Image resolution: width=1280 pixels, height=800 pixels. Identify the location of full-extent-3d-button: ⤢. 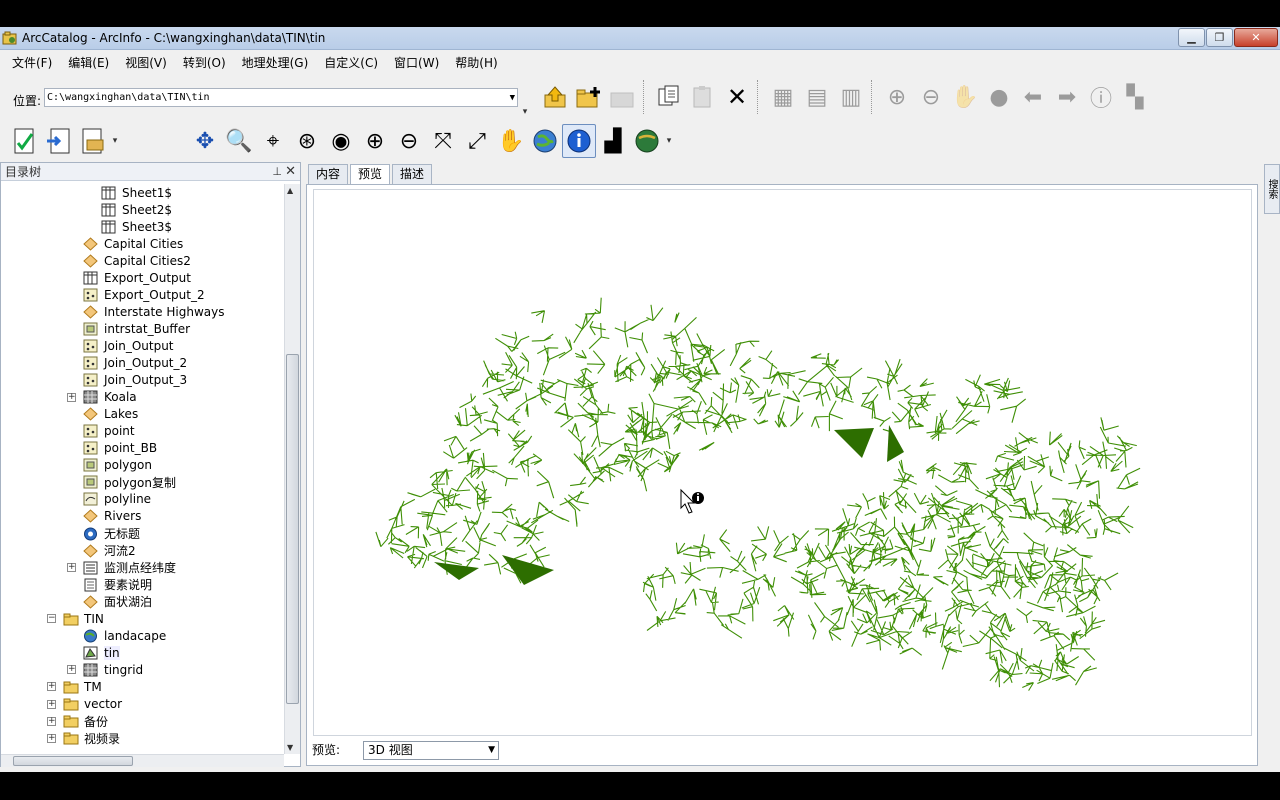
(477, 141).